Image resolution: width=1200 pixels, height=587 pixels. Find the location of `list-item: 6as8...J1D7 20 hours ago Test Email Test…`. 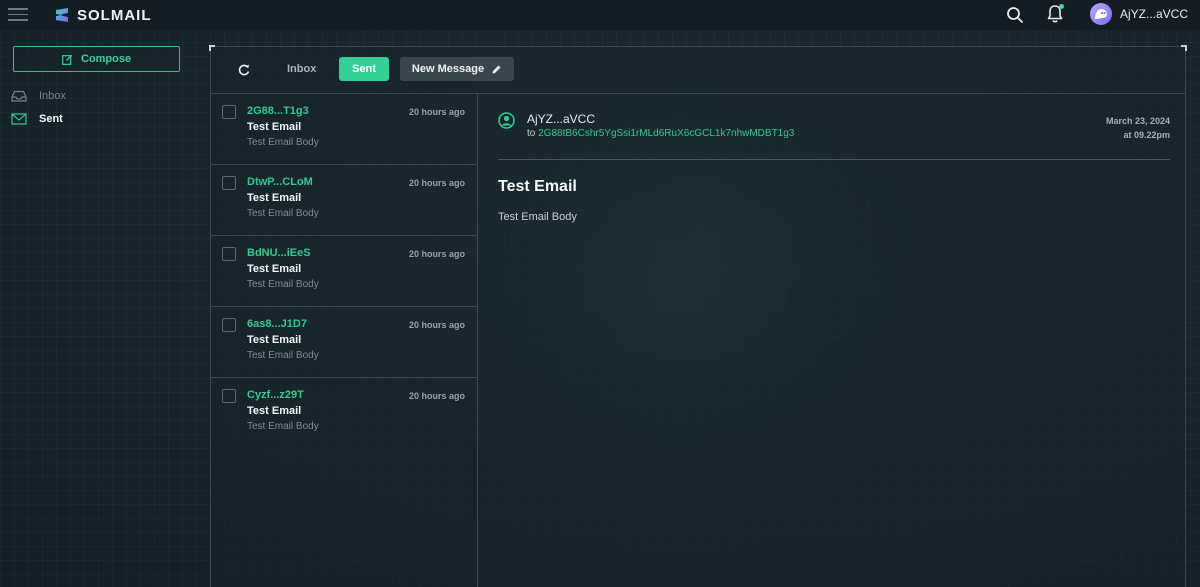

list-item: 6as8...J1D7 20 hours ago Test Email Test… is located at coordinates (344, 342).